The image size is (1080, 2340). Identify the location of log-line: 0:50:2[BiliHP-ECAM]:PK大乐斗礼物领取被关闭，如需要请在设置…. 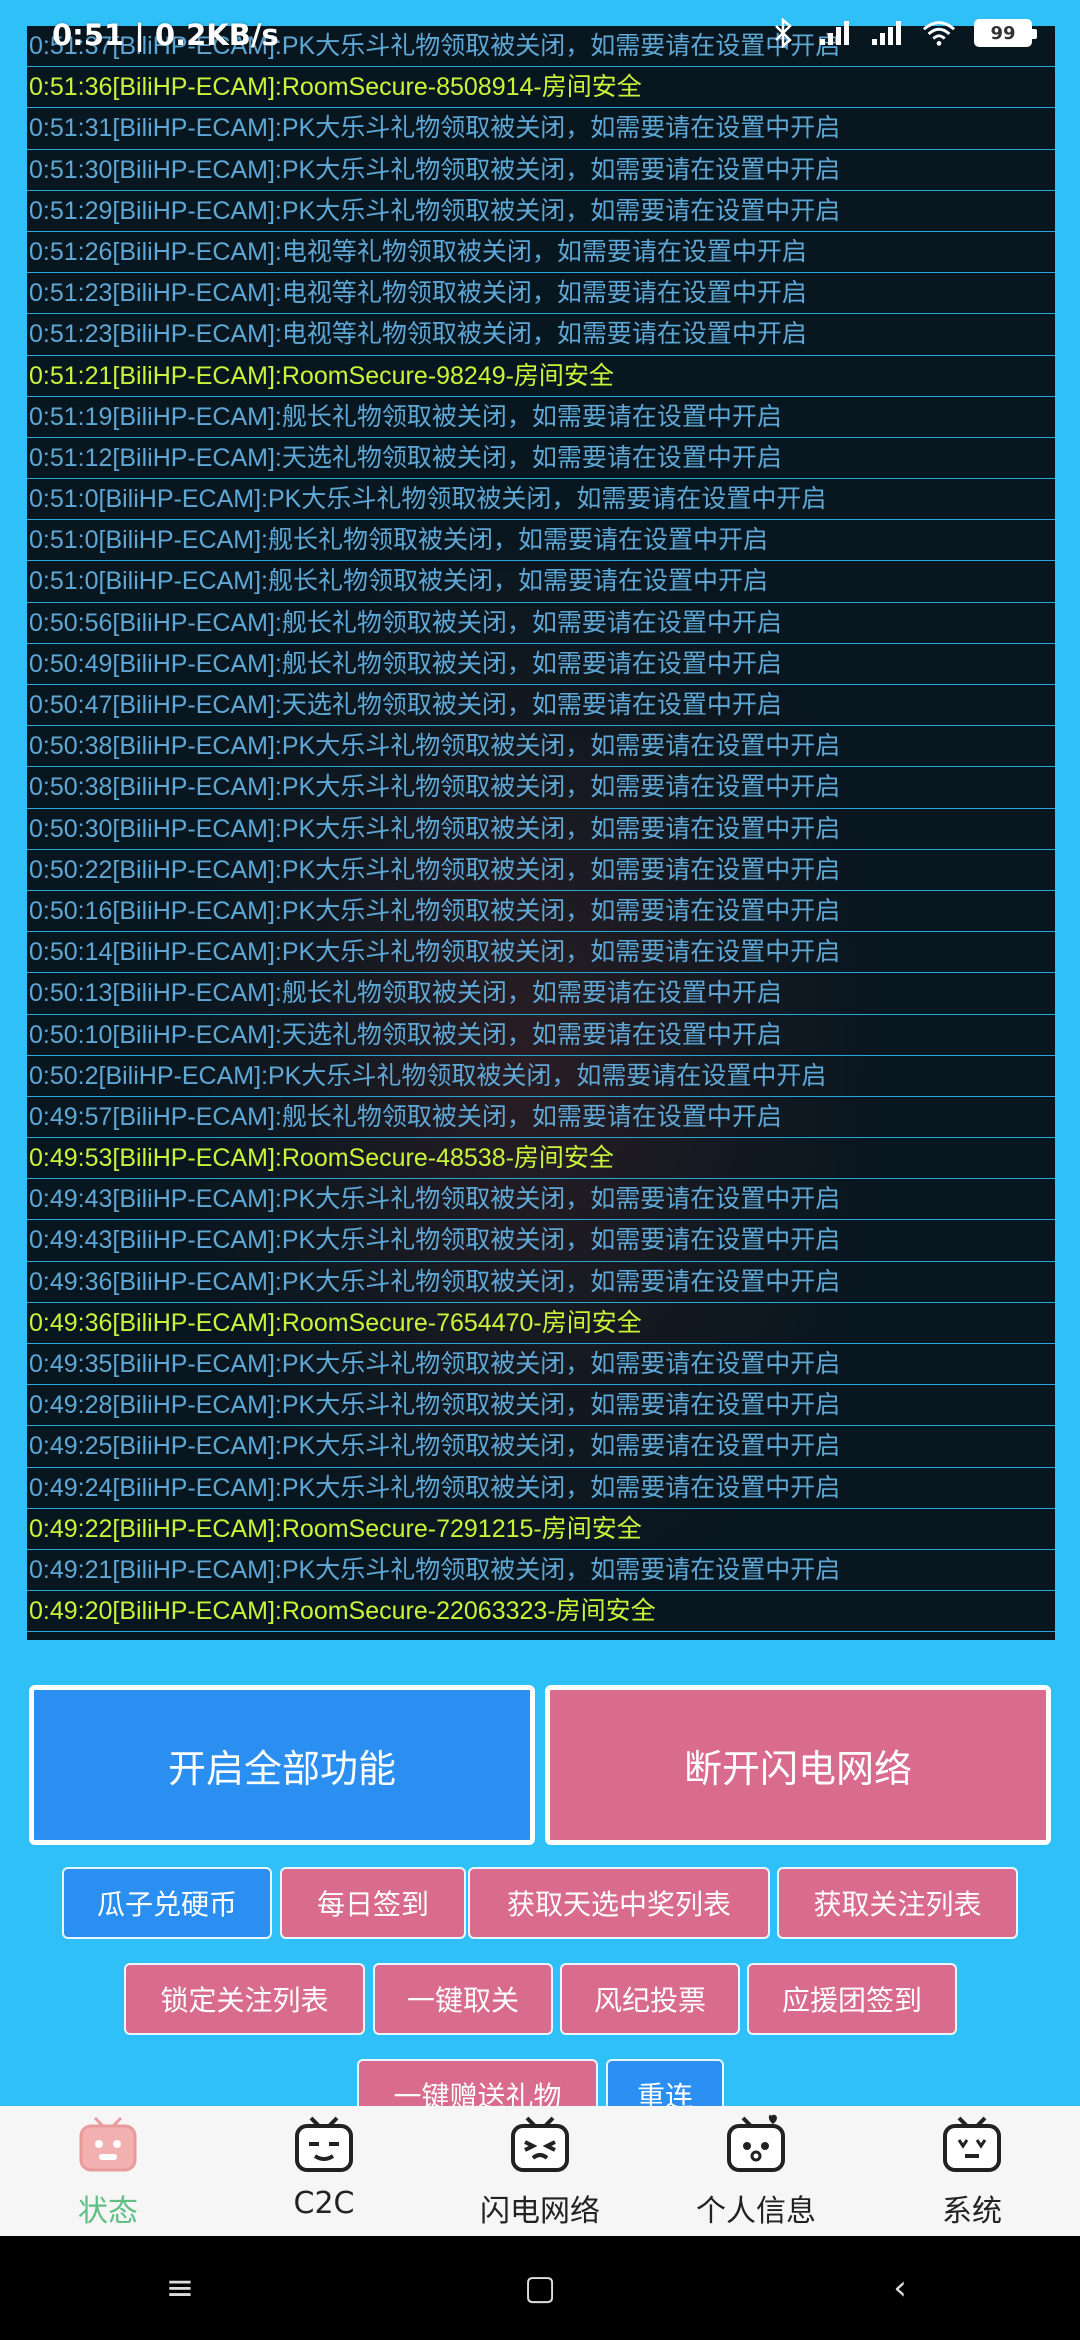
(541, 1076).